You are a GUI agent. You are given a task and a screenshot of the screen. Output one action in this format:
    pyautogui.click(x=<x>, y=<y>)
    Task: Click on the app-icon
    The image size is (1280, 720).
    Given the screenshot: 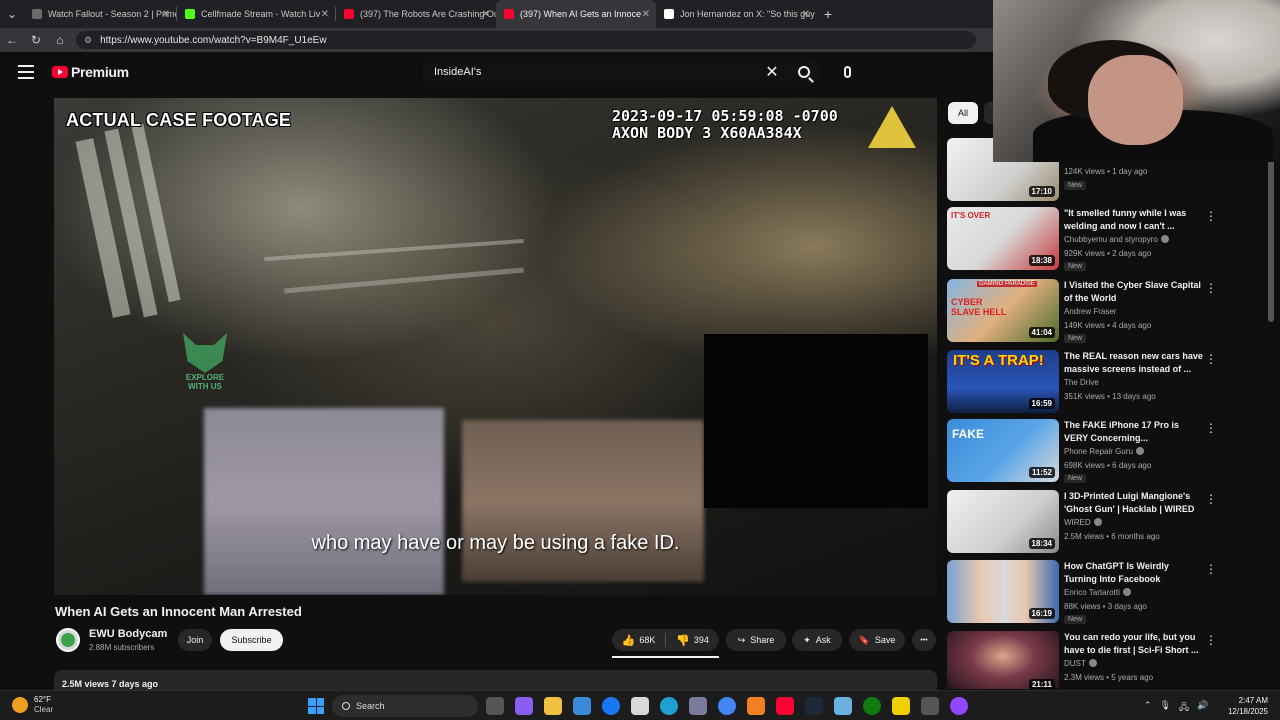 What is the action you would take?
    pyautogui.click(x=843, y=706)
    